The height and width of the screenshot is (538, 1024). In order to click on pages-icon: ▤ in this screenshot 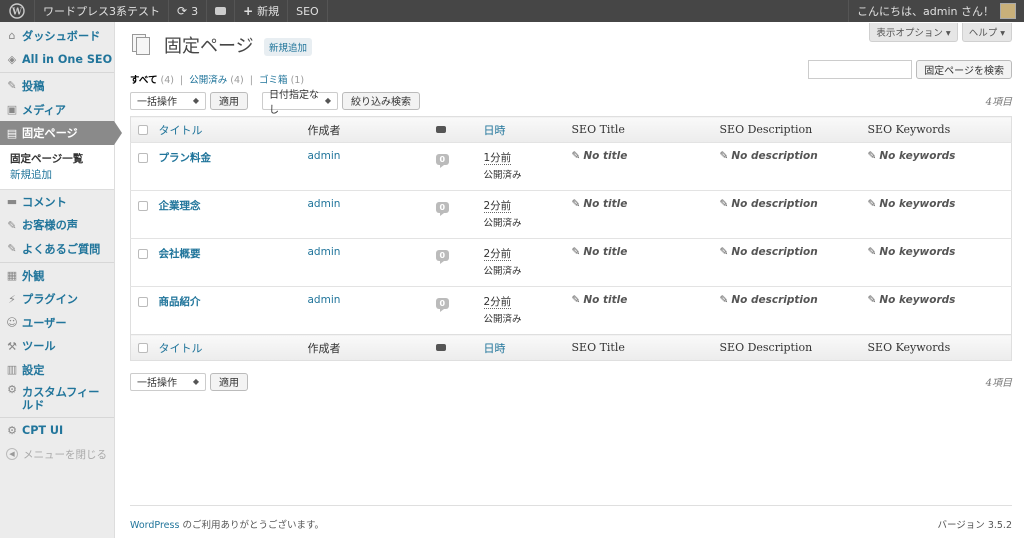, I will do `click(12, 133)`.